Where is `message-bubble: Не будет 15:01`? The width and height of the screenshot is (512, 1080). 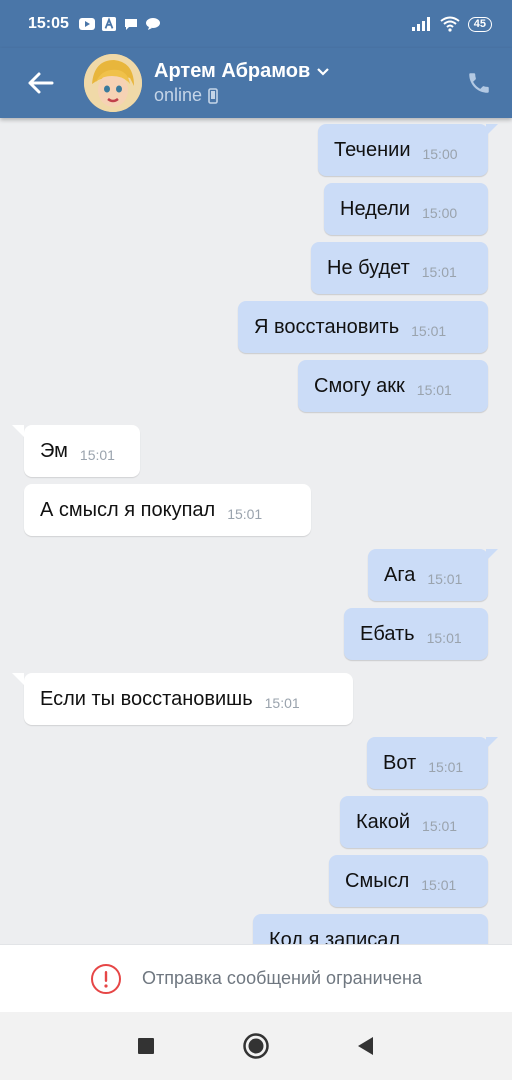
message-bubble: Не будет 15:01 is located at coordinates (399, 268).